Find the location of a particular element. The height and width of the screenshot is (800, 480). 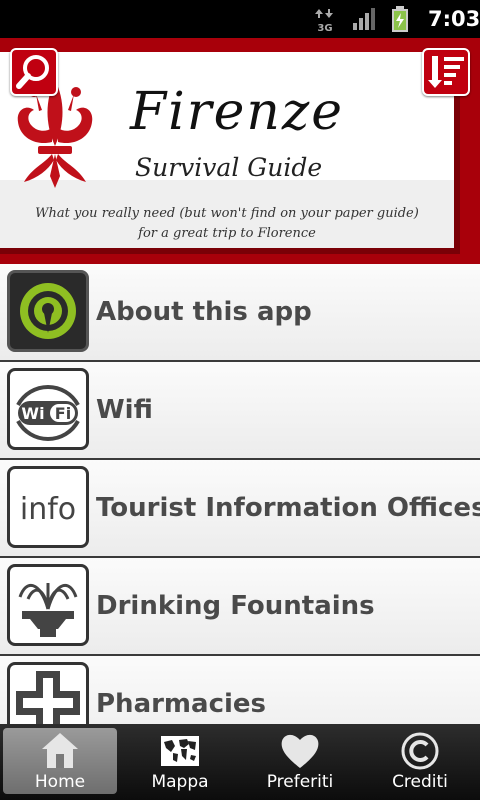

svg-text: 3G is located at coordinates (324, 27).